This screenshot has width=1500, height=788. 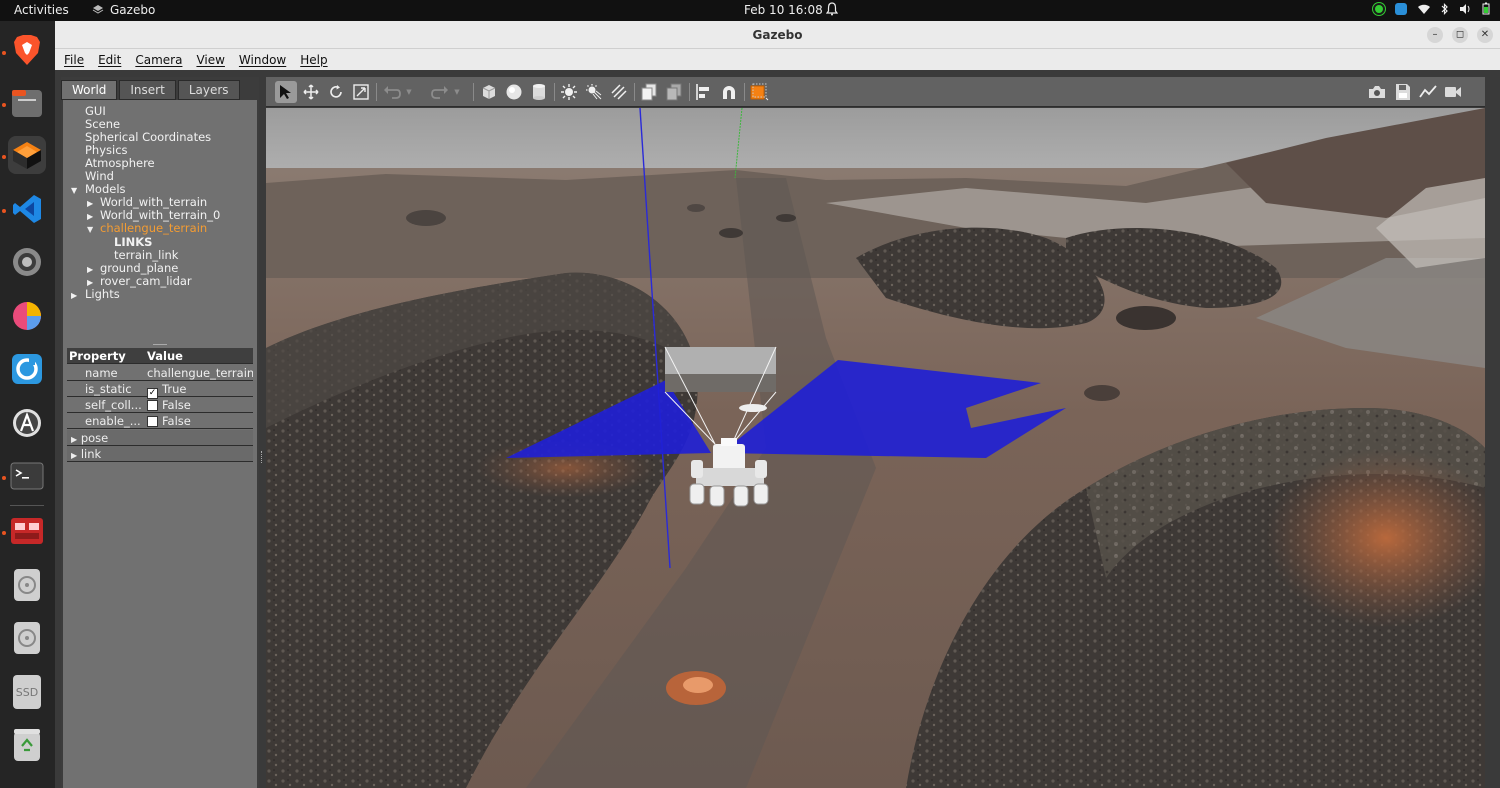 What do you see at coordinates (674, 92) in the screenshot?
I see `paste-button` at bounding box center [674, 92].